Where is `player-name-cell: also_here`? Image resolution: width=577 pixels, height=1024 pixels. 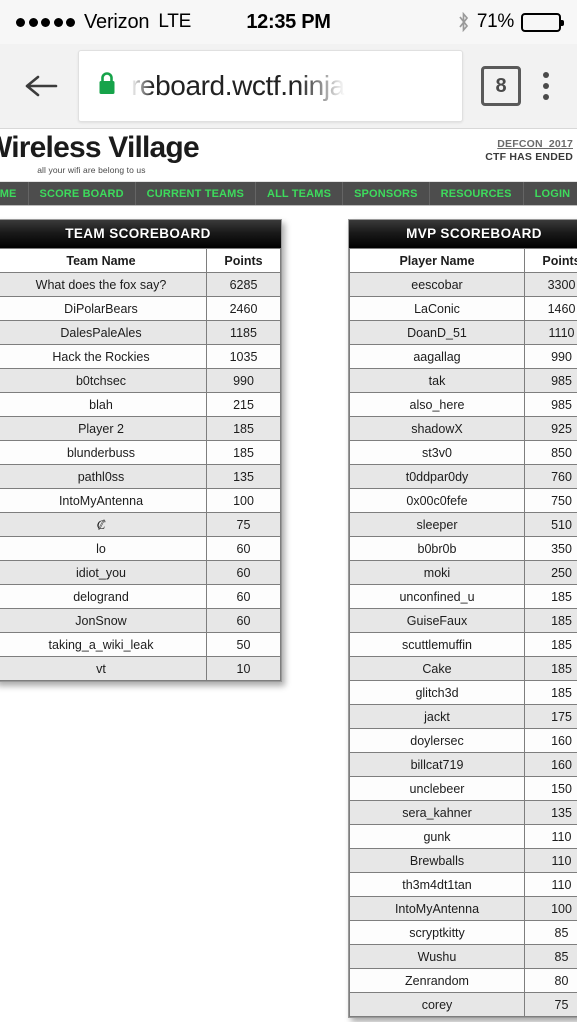 player-name-cell: also_here is located at coordinates (437, 404).